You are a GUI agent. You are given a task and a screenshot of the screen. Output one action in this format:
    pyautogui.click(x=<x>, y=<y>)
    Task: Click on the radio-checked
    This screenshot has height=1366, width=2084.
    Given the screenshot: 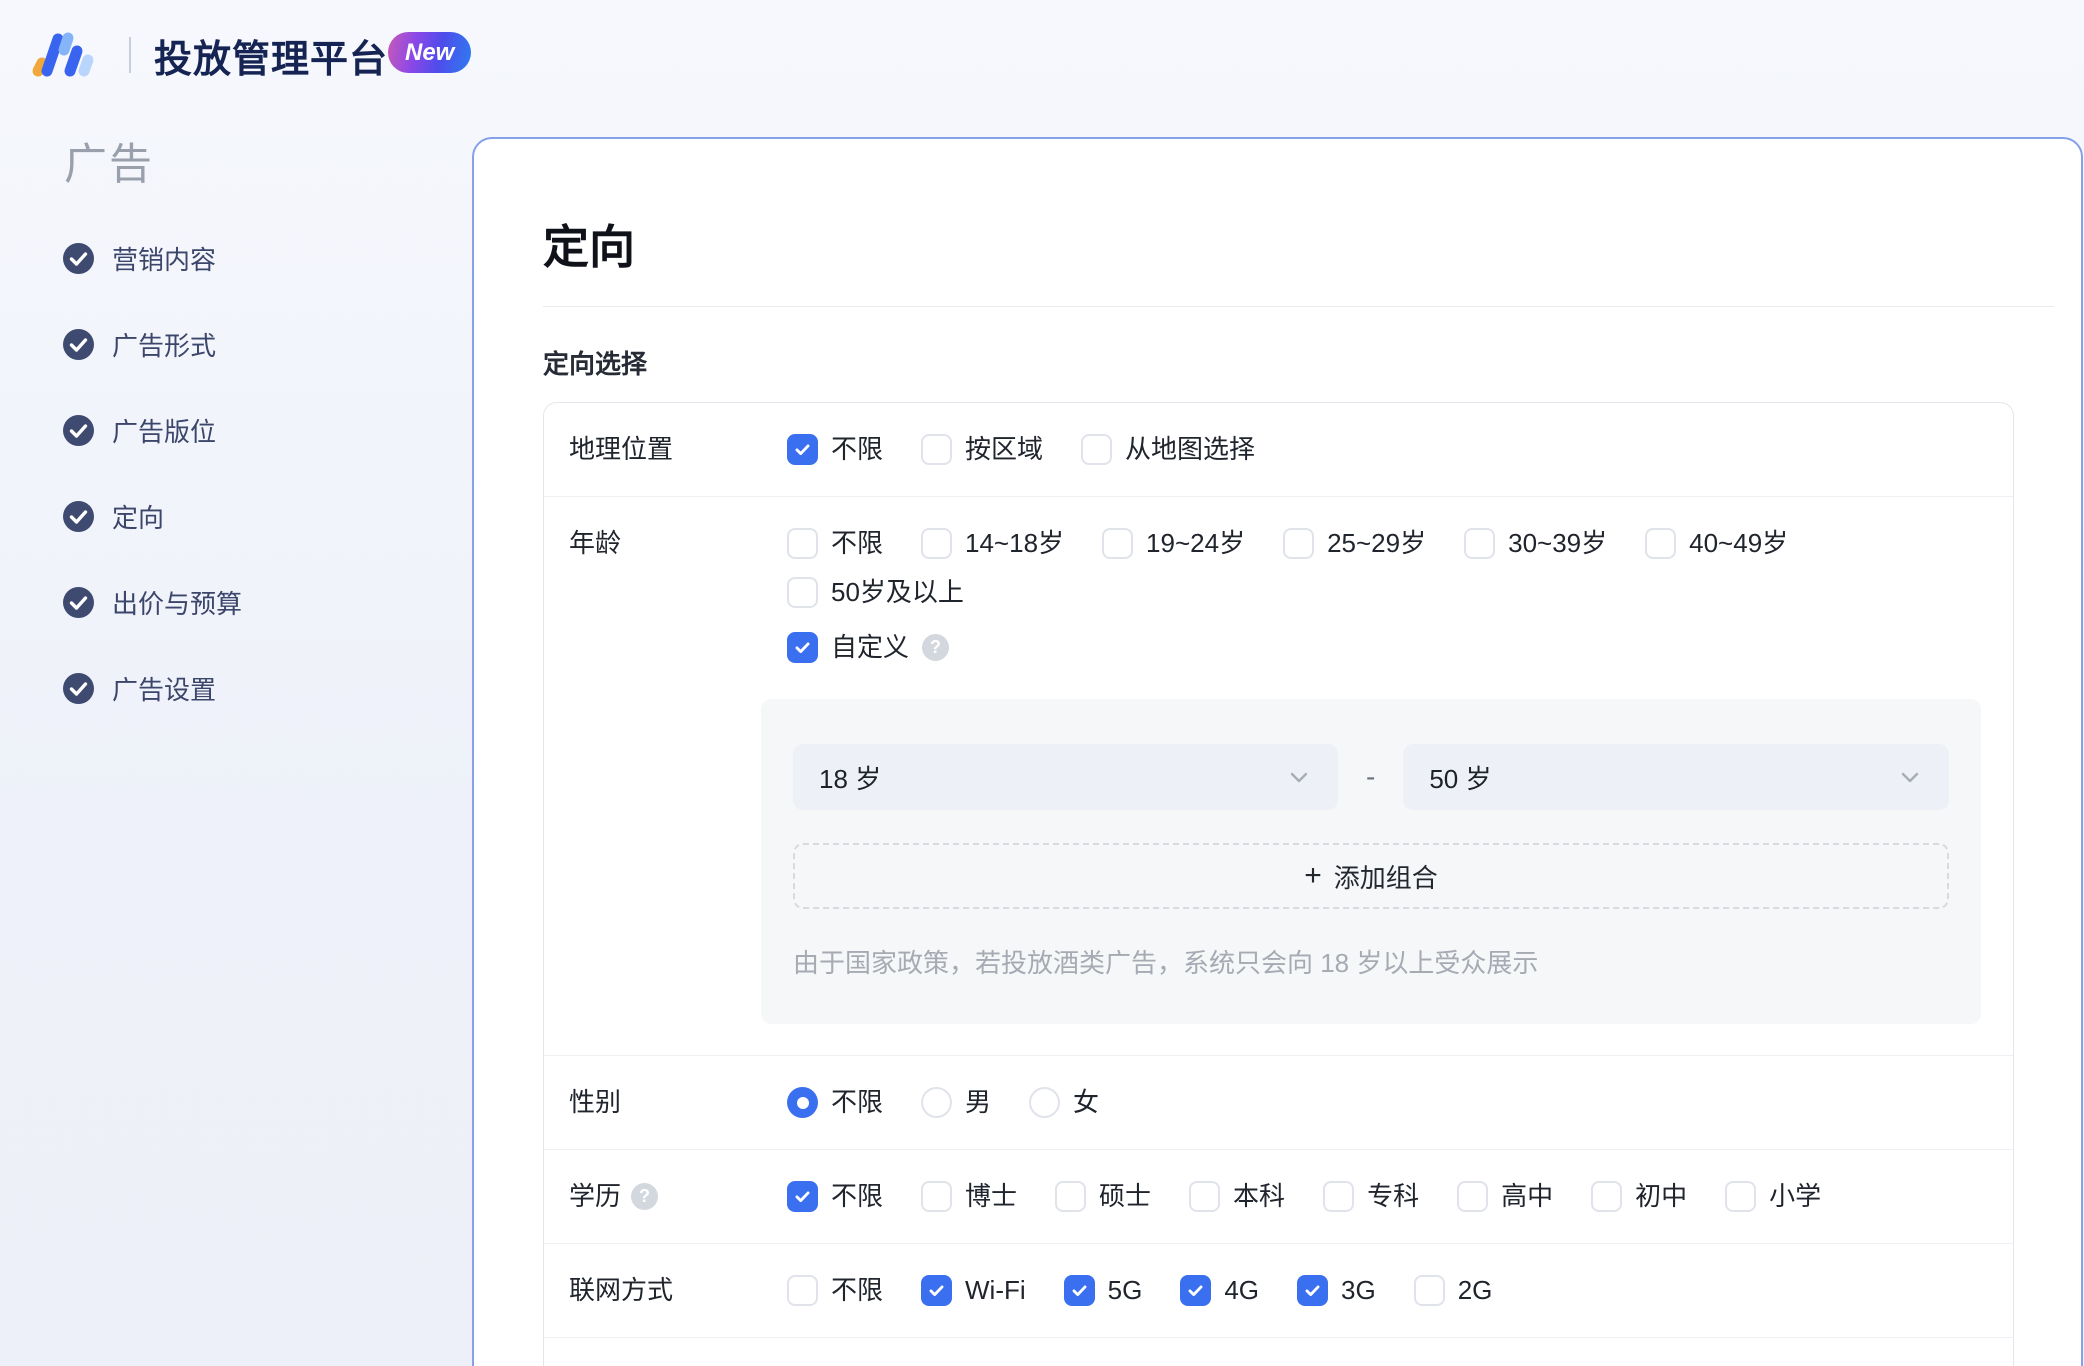 What is the action you would take?
    pyautogui.click(x=802, y=1103)
    